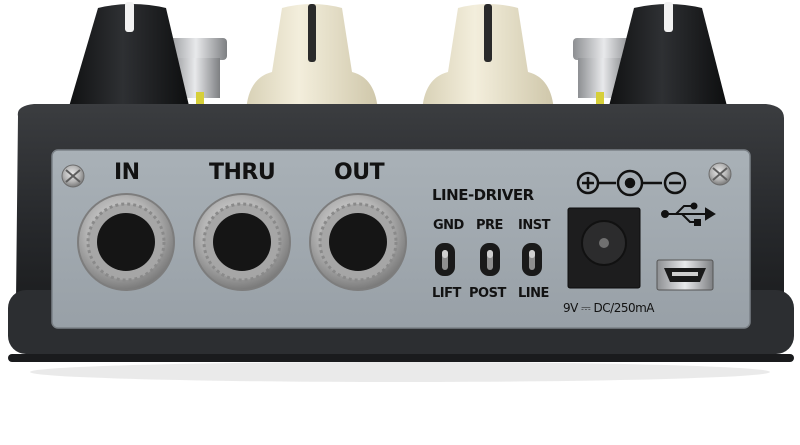 Image resolution: width=800 pixels, height=445 pixels. What do you see at coordinates (685, 275) in the screenshot?
I see `mini-usb-port-icon` at bounding box center [685, 275].